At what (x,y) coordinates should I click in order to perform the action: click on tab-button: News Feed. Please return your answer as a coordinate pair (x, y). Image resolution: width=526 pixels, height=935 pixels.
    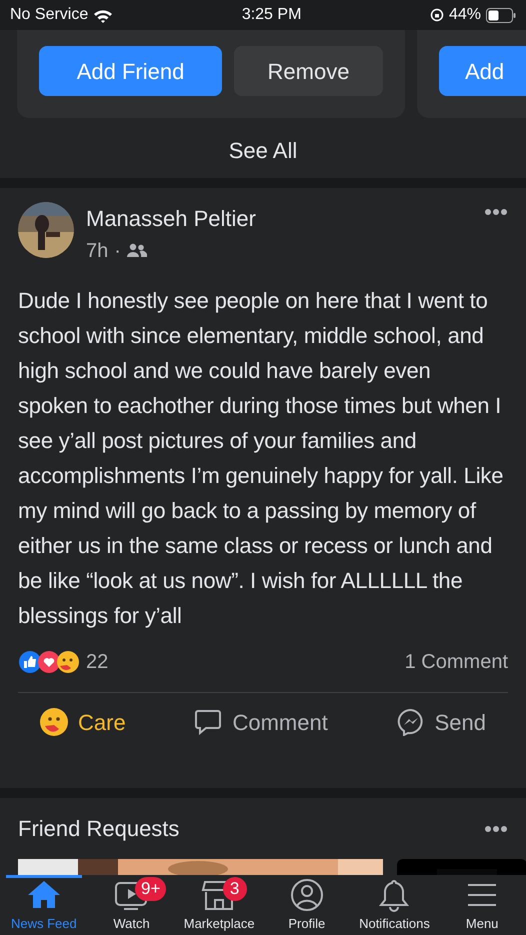
    Looking at the image, I should click on (44, 905).